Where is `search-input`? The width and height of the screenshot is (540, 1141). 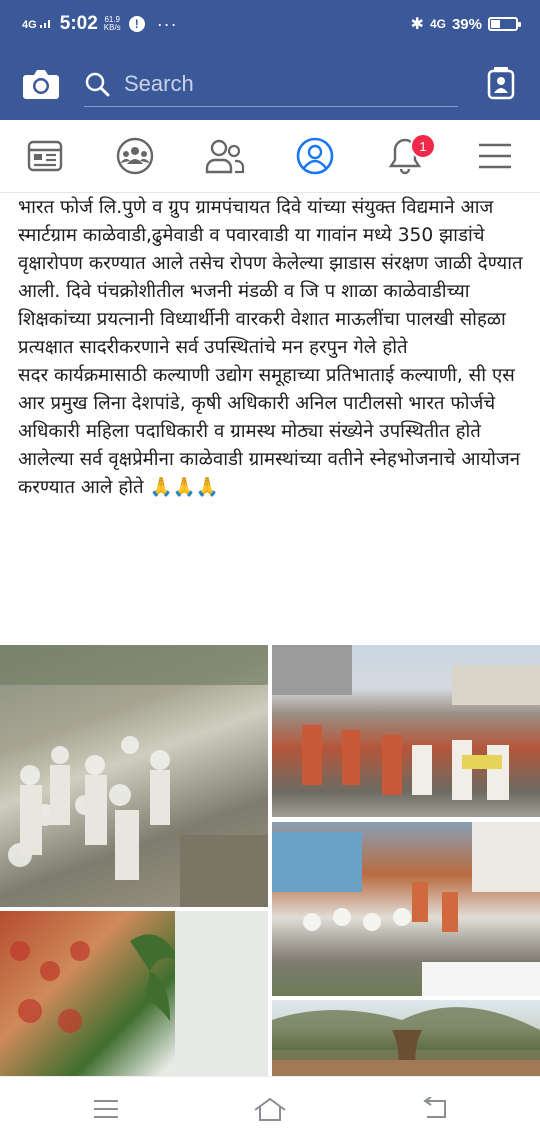 search-input is located at coordinates (284, 84).